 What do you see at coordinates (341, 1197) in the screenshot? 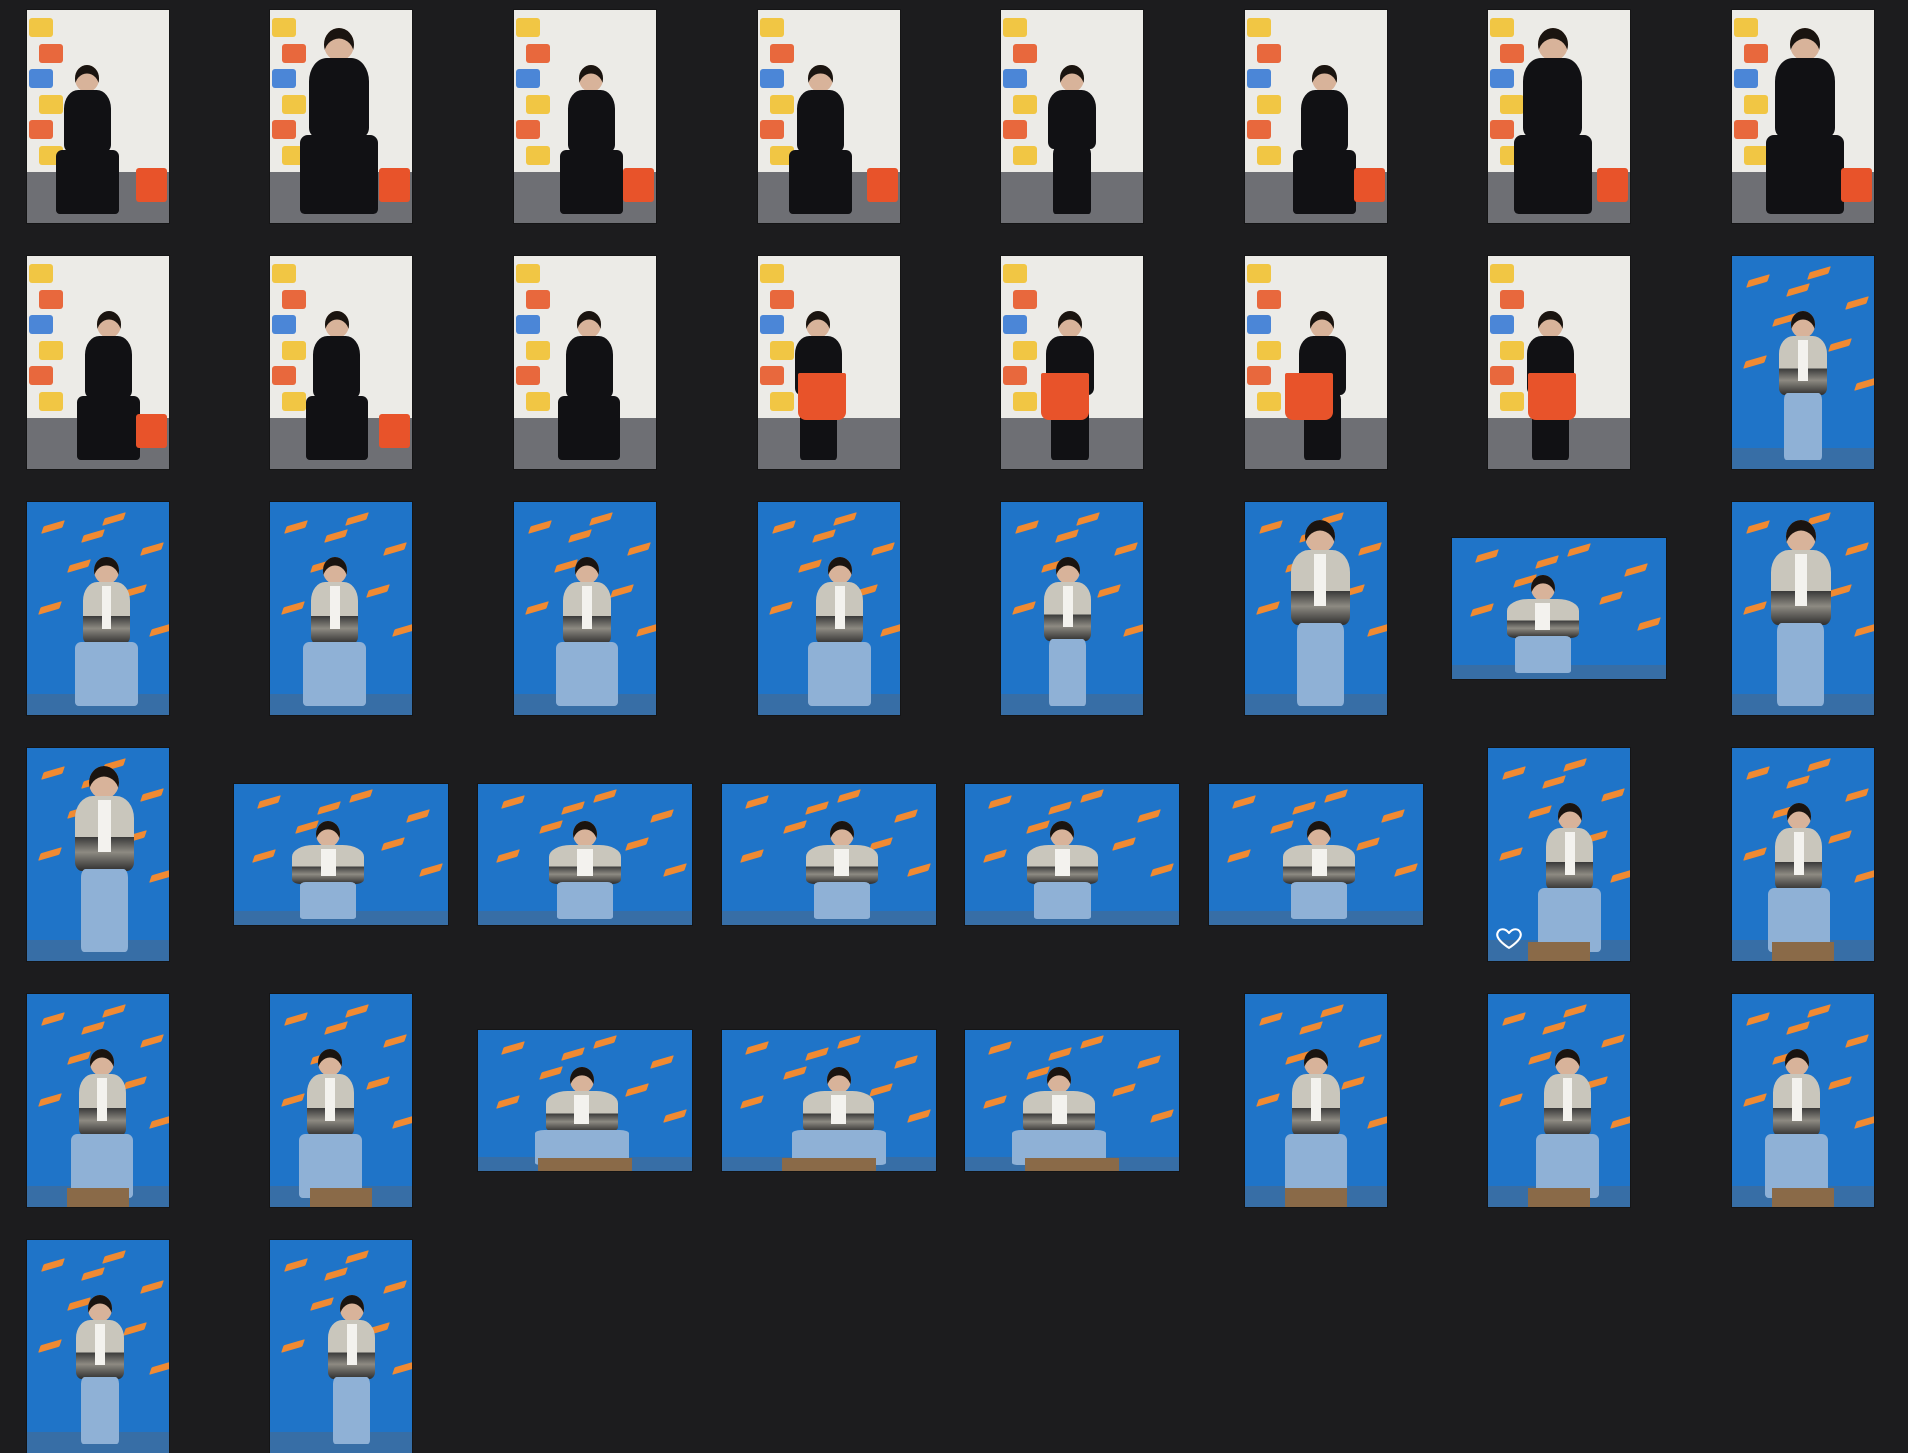
I see `wooden-box` at bounding box center [341, 1197].